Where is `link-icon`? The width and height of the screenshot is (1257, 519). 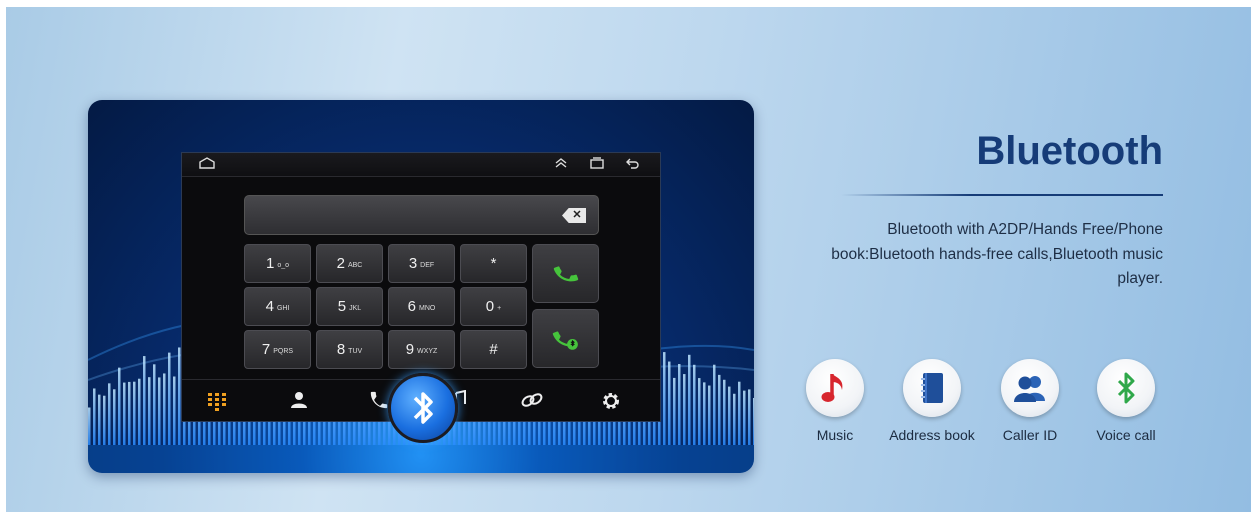 link-icon is located at coordinates (532, 402).